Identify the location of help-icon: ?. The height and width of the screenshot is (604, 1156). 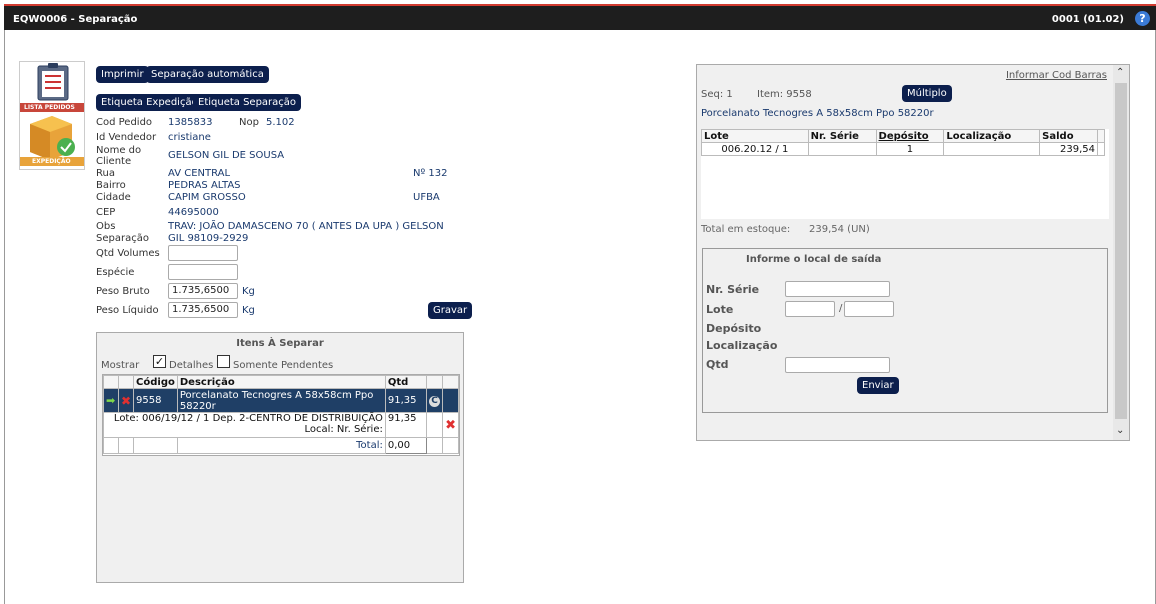
(1142, 18).